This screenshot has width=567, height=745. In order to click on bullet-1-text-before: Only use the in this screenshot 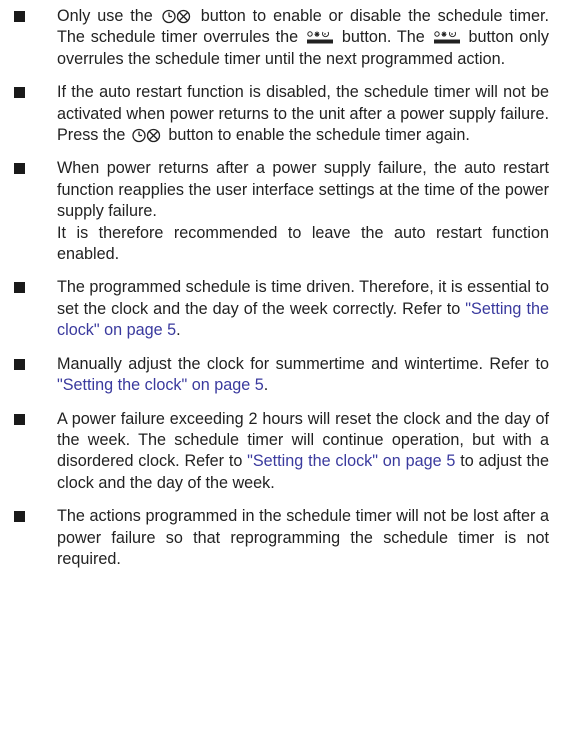, I will do `click(105, 16)`.